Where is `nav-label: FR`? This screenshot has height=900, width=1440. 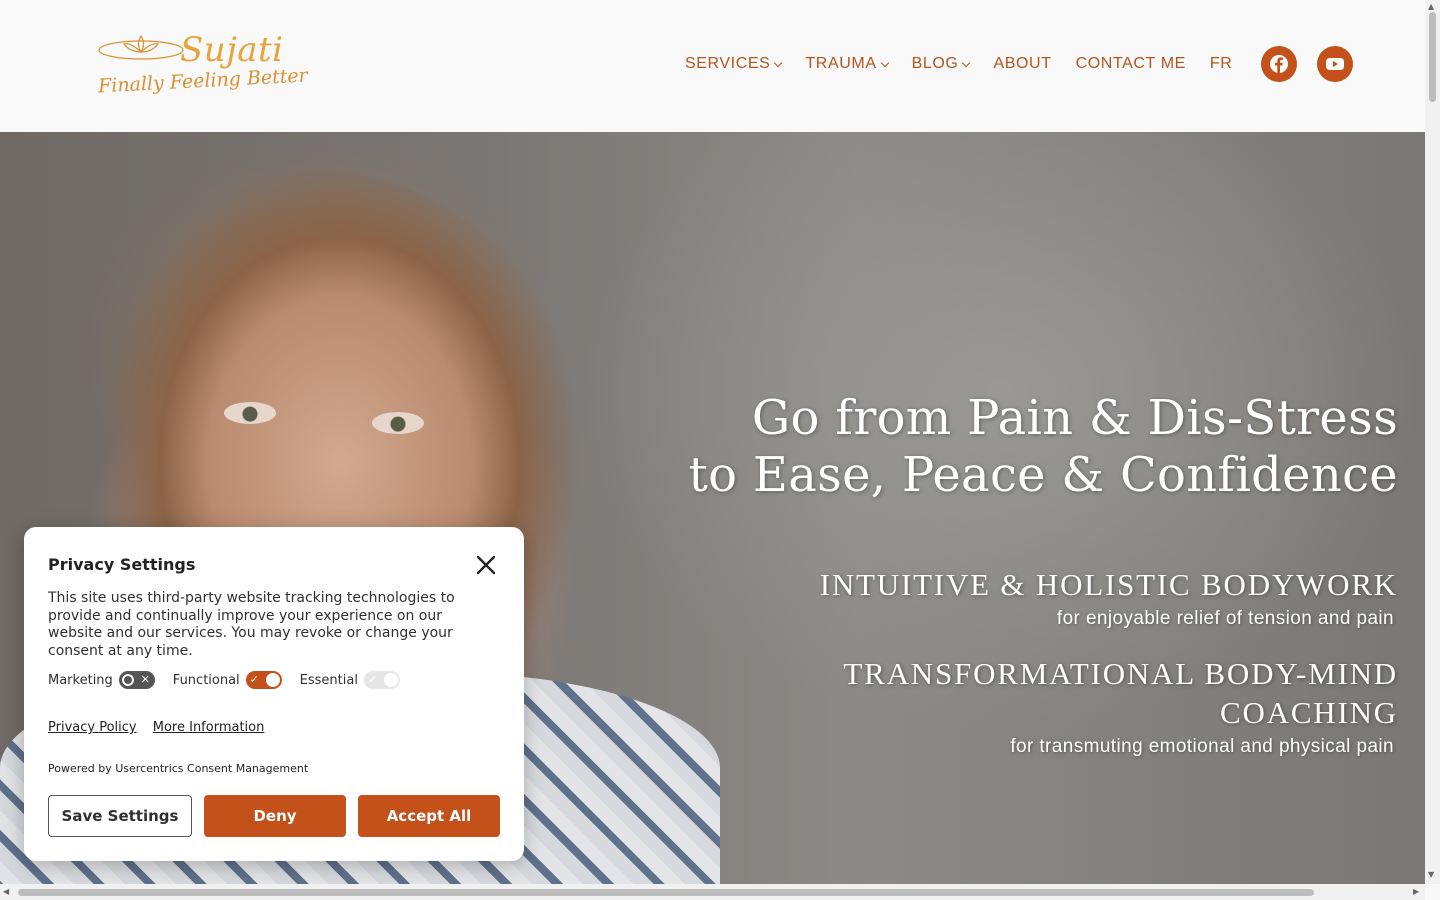
nav-label: FR is located at coordinates (1221, 63).